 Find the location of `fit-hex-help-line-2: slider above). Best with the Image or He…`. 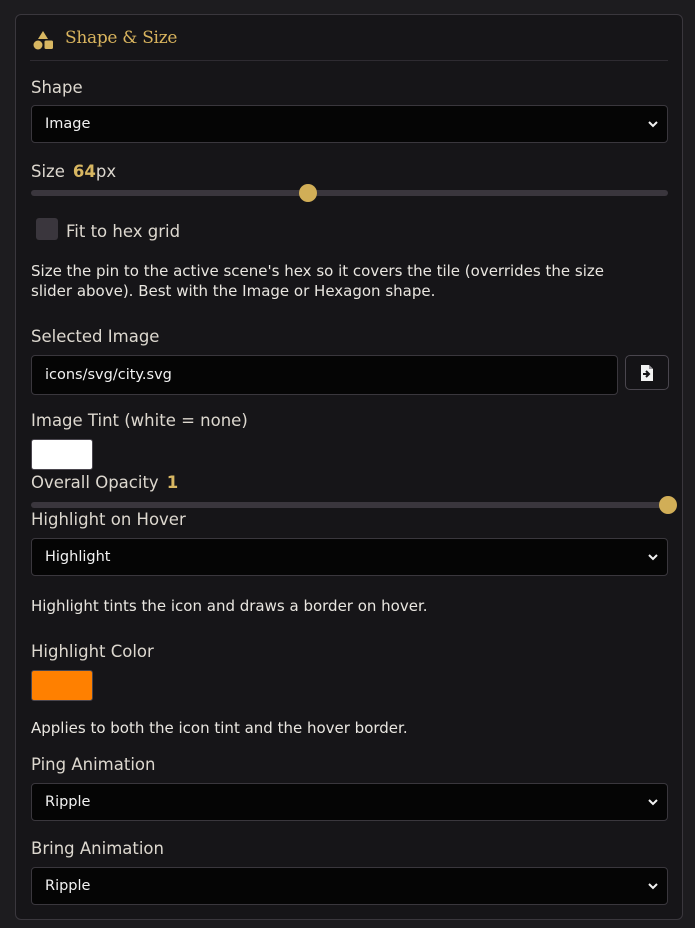

fit-hex-help-line-2: slider above). Best with the Image or He… is located at coordinates (233, 291).